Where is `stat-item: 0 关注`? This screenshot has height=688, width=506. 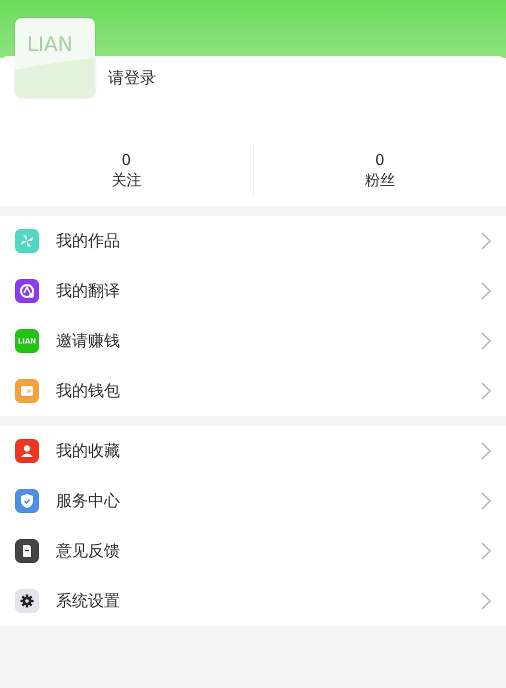 stat-item: 0 关注 is located at coordinates (126, 170).